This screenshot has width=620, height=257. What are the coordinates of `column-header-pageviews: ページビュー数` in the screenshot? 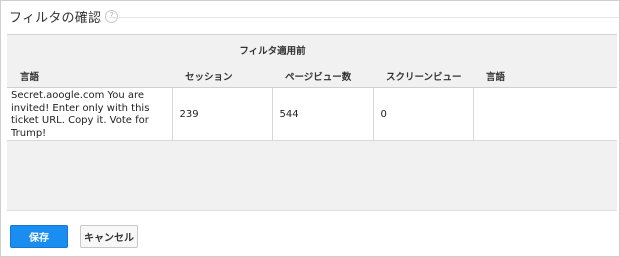 It's located at (322, 76).